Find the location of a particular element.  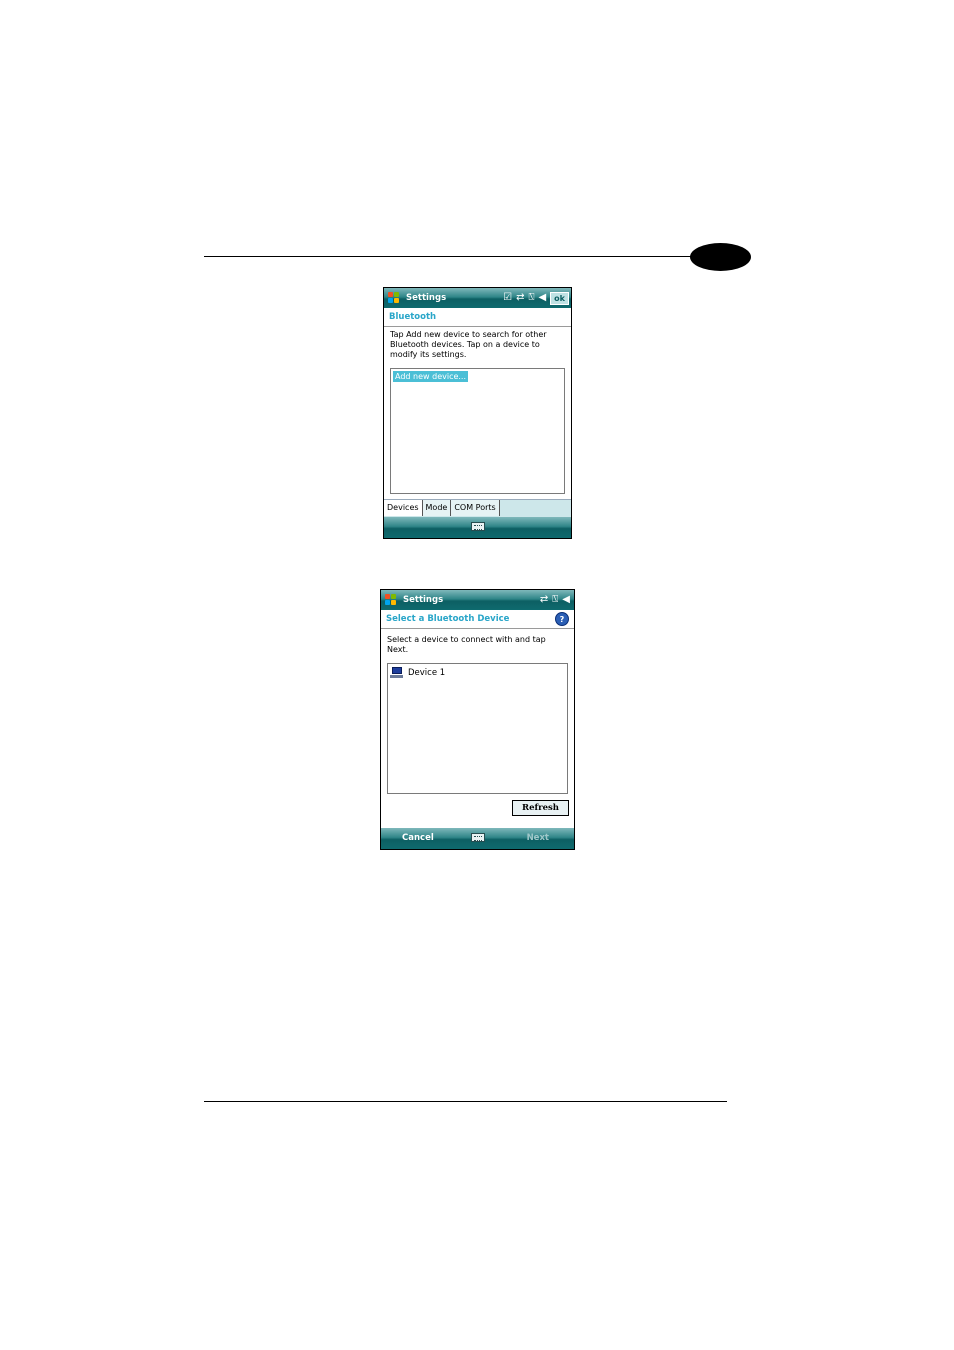

page-header: Bluetooth is located at coordinates (477, 317).